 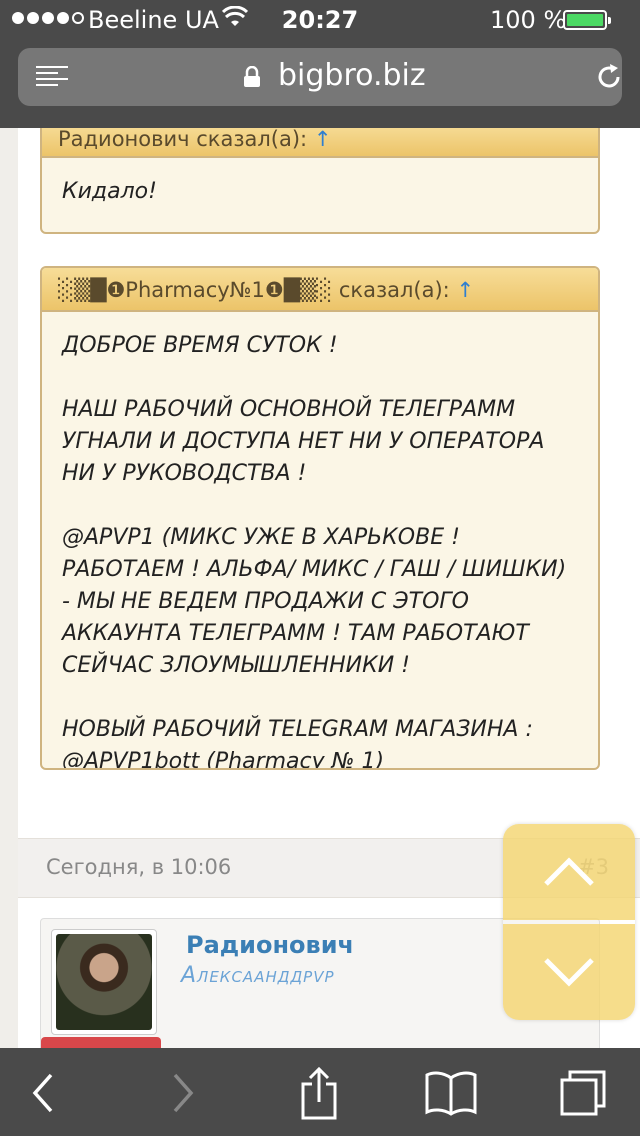 I want to click on bookmarks-button, so click(x=451, y=1093).